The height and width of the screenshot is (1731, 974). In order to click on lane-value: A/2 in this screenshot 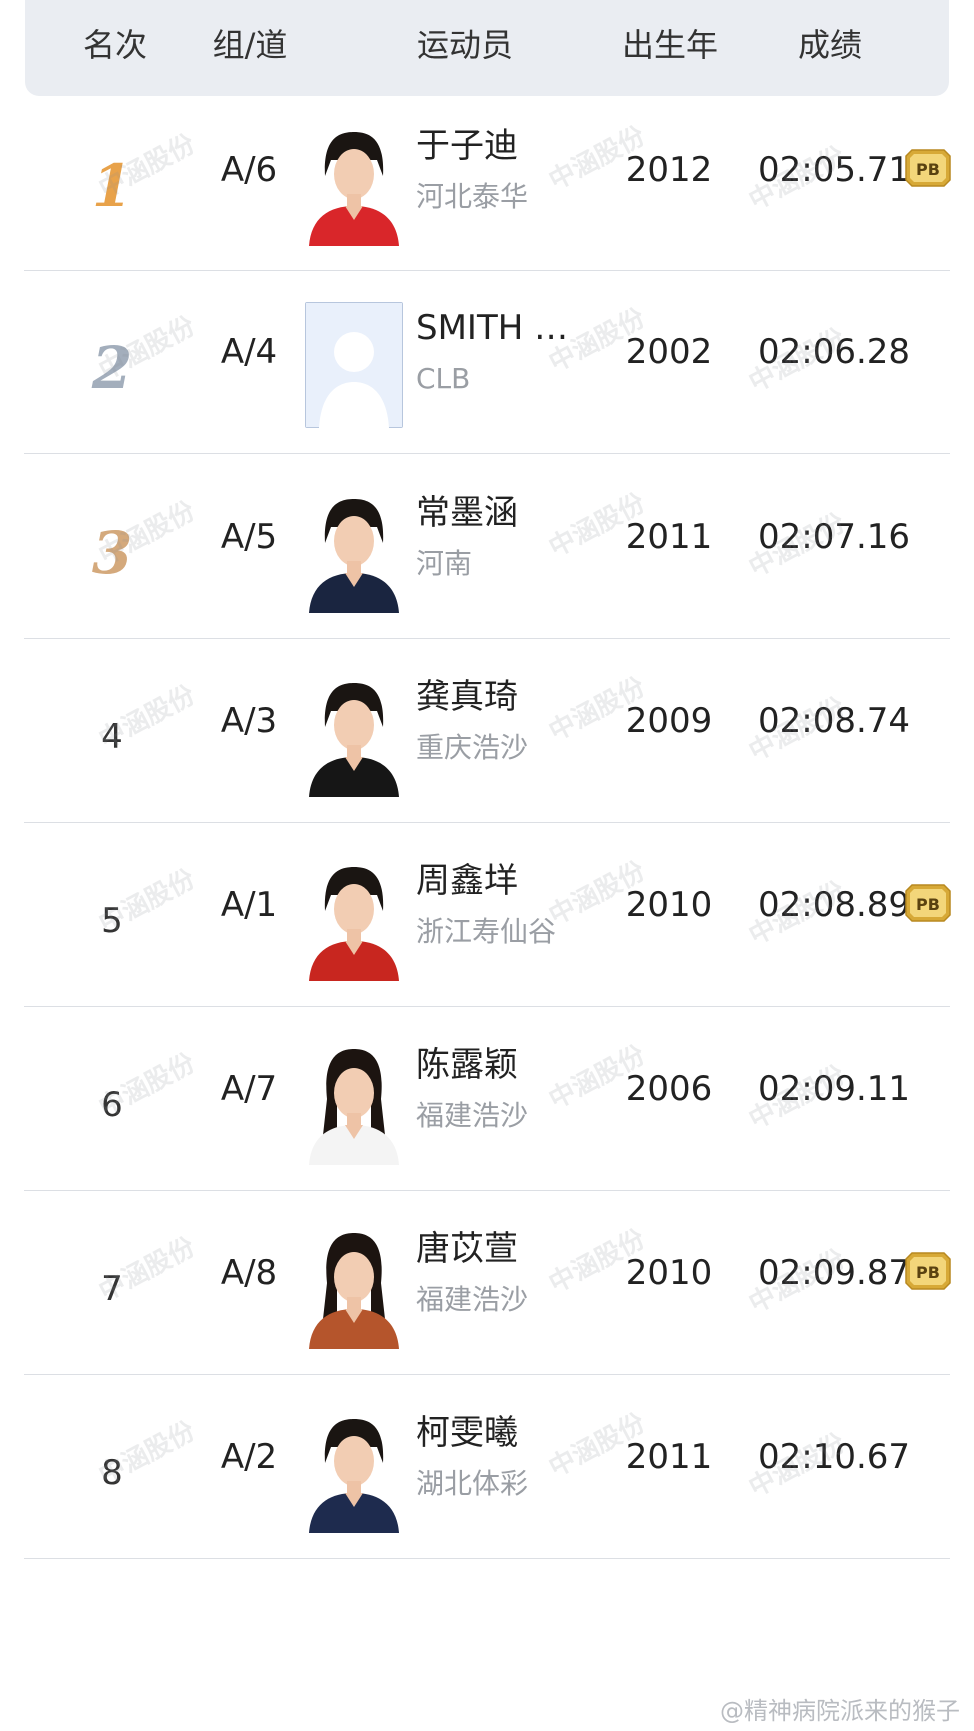, I will do `click(249, 1457)`.